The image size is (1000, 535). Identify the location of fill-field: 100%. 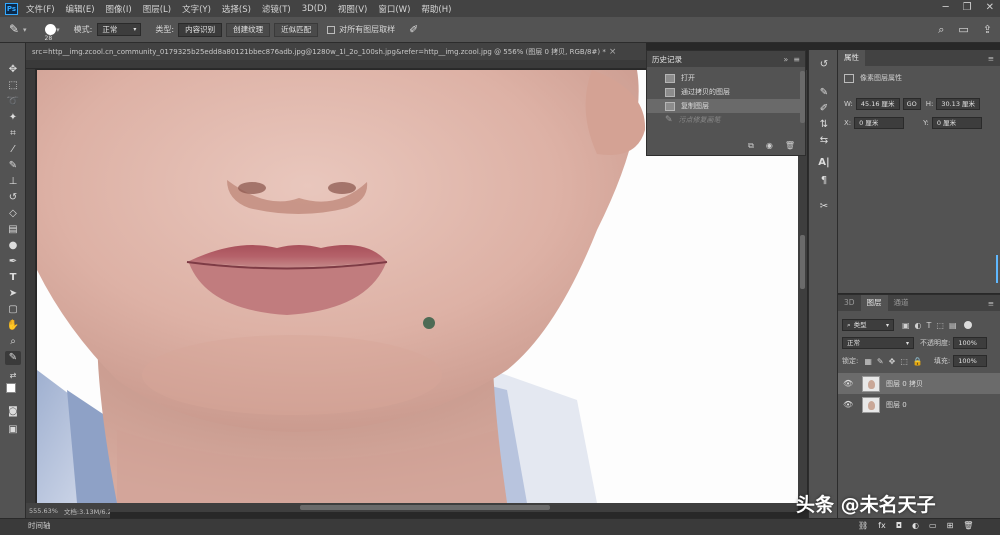
(970, 361).